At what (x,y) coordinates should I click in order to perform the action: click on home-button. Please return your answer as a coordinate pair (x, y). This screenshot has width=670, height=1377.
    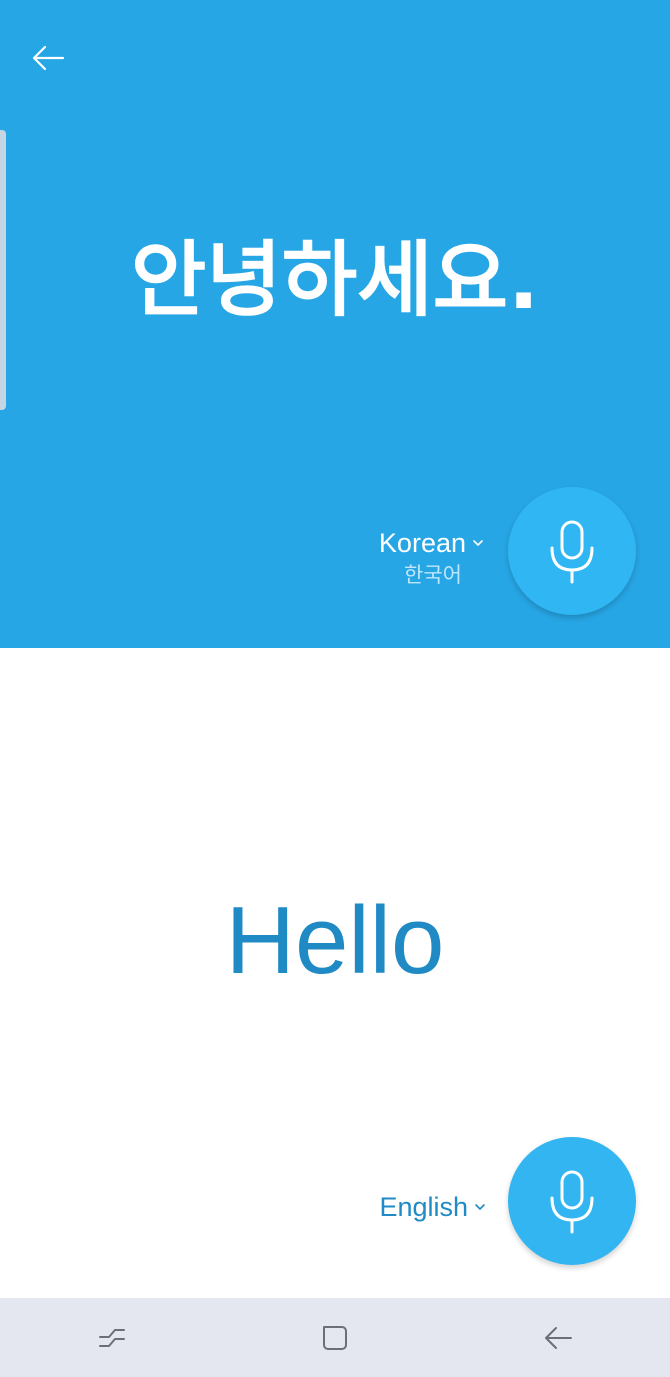
    Looking at the image, I should click on (335, 1338).